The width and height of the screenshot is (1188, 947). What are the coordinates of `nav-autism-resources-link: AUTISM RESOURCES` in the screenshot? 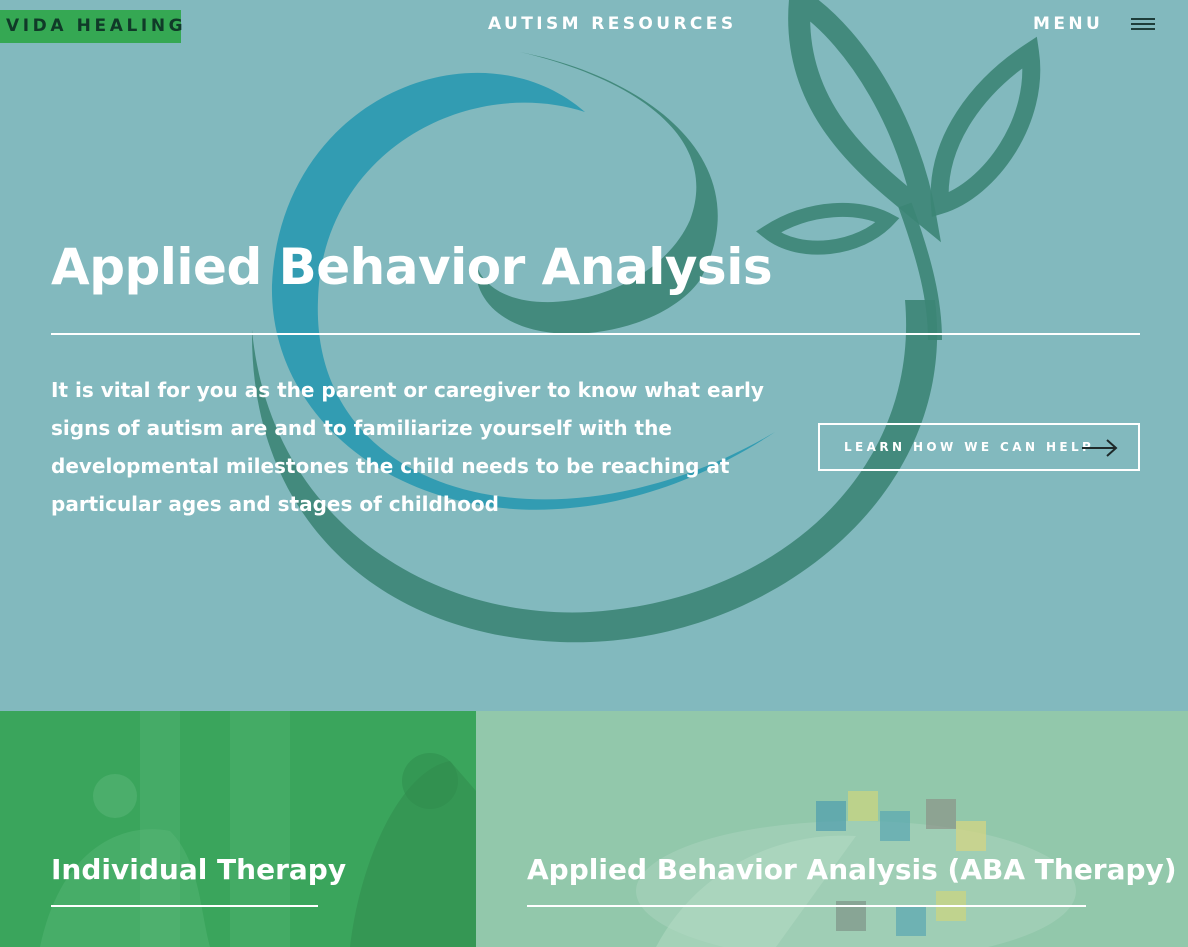 It's located at (612, 24).